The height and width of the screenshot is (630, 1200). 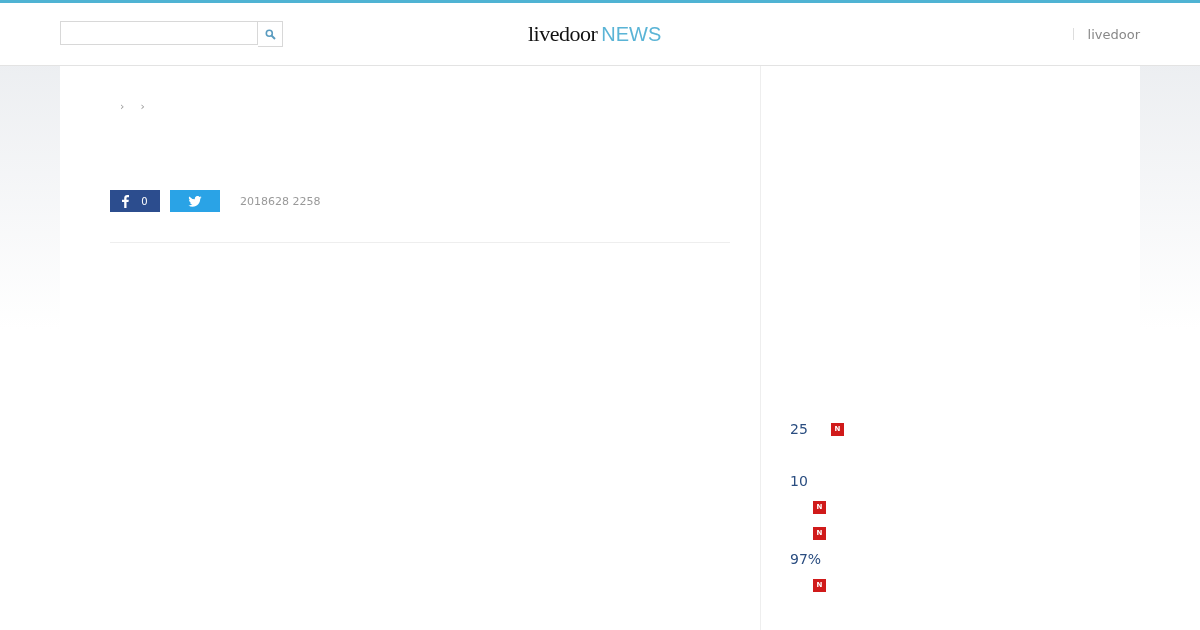 I want to click on search-button, so click(x=270, y=34).